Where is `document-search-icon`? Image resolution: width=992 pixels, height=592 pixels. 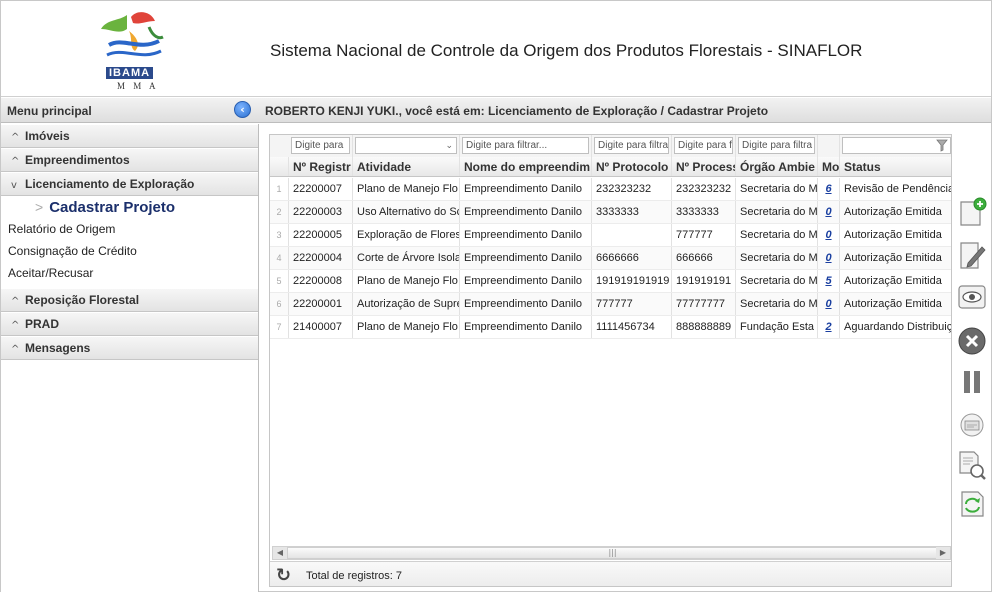 document-search-icon is located at coordinates (972, 465).